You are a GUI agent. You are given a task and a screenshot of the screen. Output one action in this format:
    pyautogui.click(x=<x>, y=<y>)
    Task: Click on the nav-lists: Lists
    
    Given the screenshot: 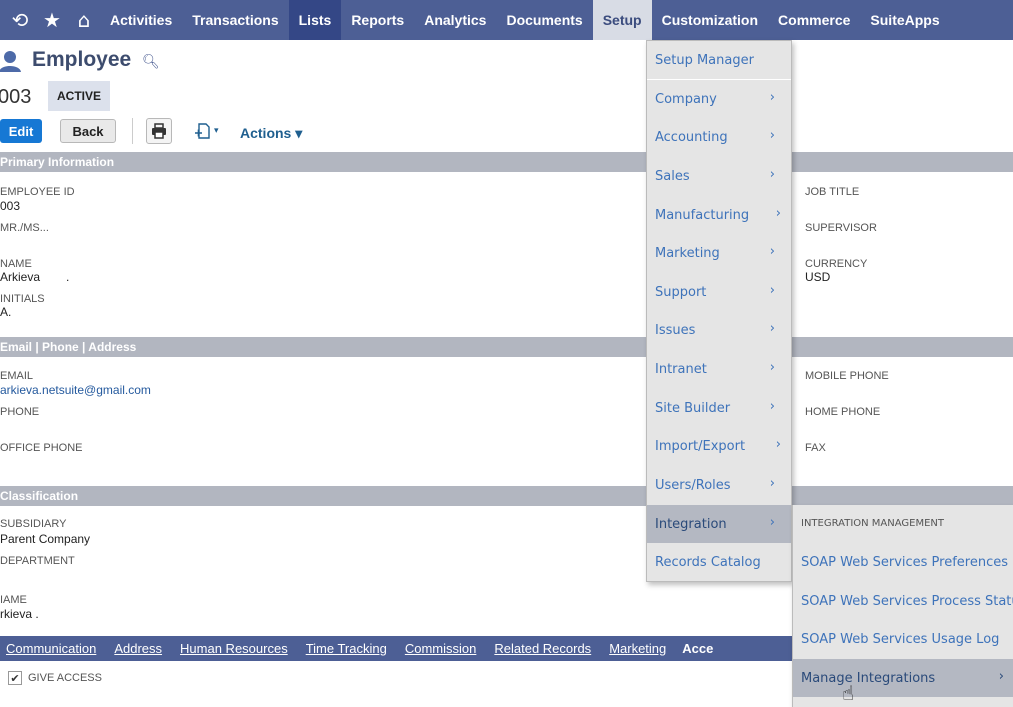 What is the action you would take?
    pyautogui.click(x=315, y=20)
    